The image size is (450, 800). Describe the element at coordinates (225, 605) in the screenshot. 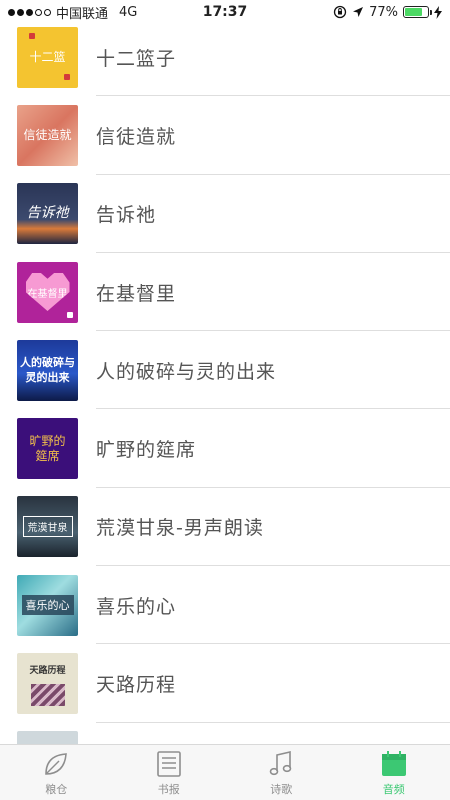

I see `list-item: 喜乐的心 喜乐的心` at that location.